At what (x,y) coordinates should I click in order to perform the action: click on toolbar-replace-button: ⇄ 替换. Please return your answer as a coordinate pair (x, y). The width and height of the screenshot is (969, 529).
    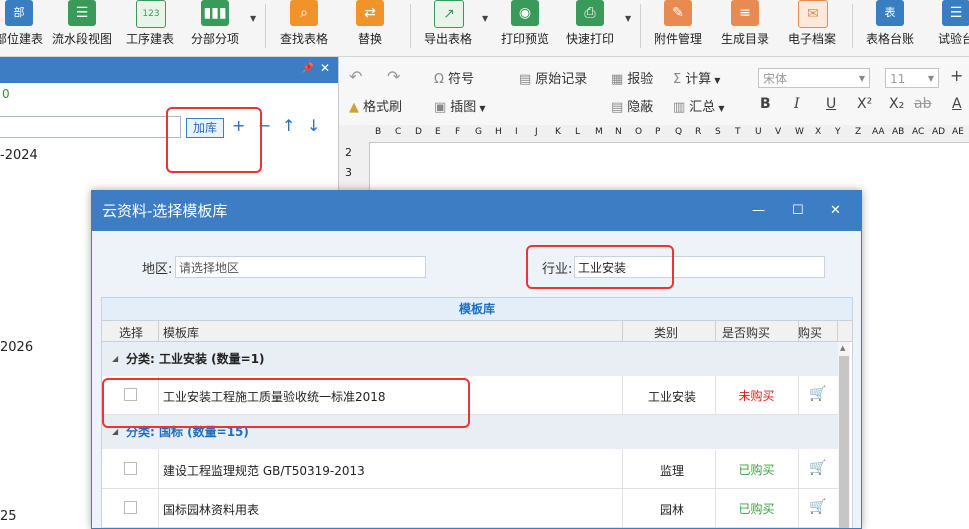
    Looking at the image, I should click on (370, 28).